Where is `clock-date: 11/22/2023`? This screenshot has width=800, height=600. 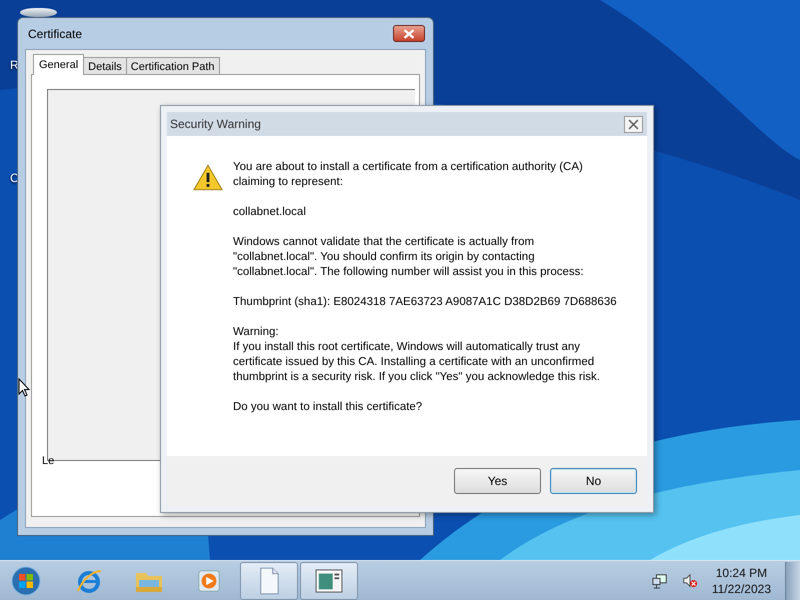 clock-date: 11/22/2023 is located at coordinates (741, 588).